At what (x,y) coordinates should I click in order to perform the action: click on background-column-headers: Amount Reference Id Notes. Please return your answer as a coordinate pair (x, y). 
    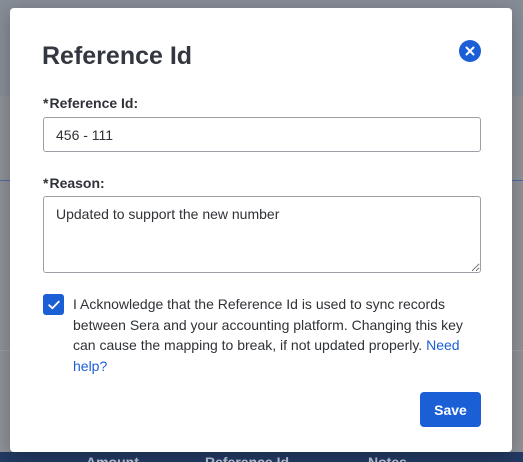
    Looking at the image, I should click on (261, 457).